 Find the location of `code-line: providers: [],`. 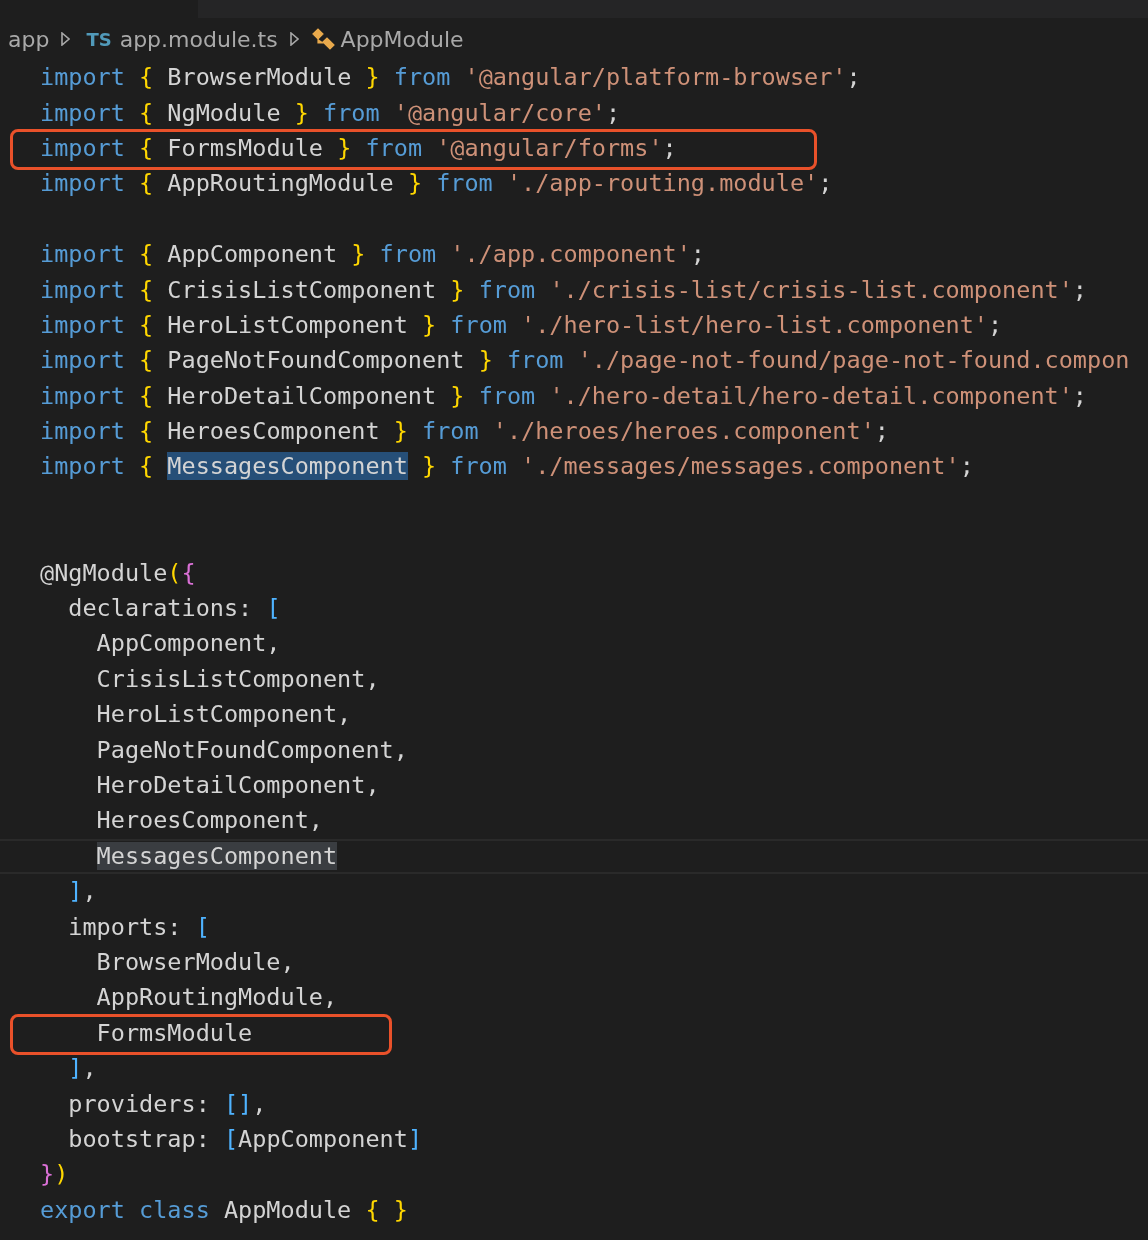

code-line: providers: [], is located at coordinates (167, 1104).